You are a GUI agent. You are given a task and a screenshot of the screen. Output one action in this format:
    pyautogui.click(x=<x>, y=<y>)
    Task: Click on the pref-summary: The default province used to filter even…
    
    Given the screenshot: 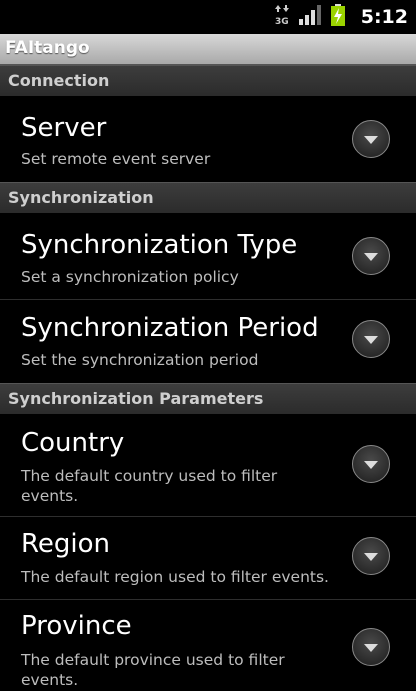 What is the action you would take?
    pyautogui.click(x=153, y=670)
    